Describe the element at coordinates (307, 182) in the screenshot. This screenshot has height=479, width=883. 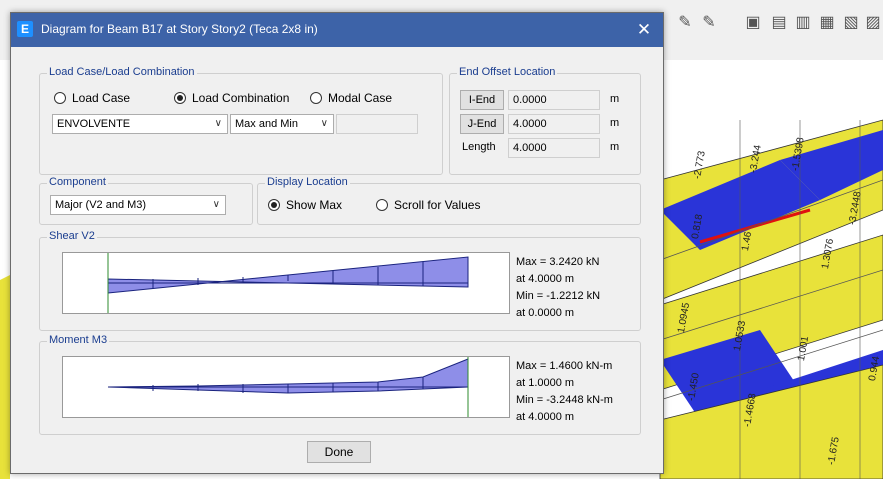
I see `display-location-group-title: Display Location` at that location.